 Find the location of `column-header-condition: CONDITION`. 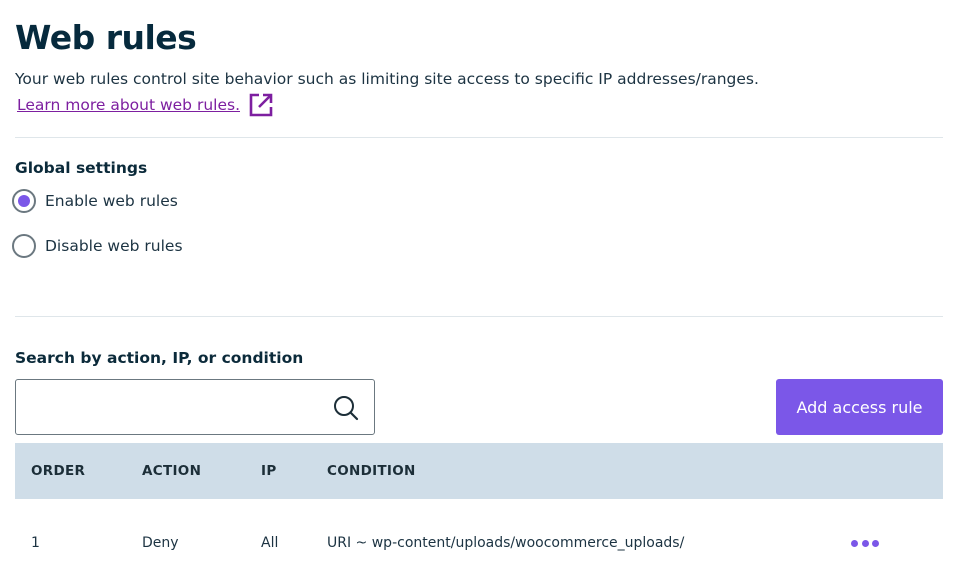

column-header-condition: CONDITION is located at coordinates (371, 471).